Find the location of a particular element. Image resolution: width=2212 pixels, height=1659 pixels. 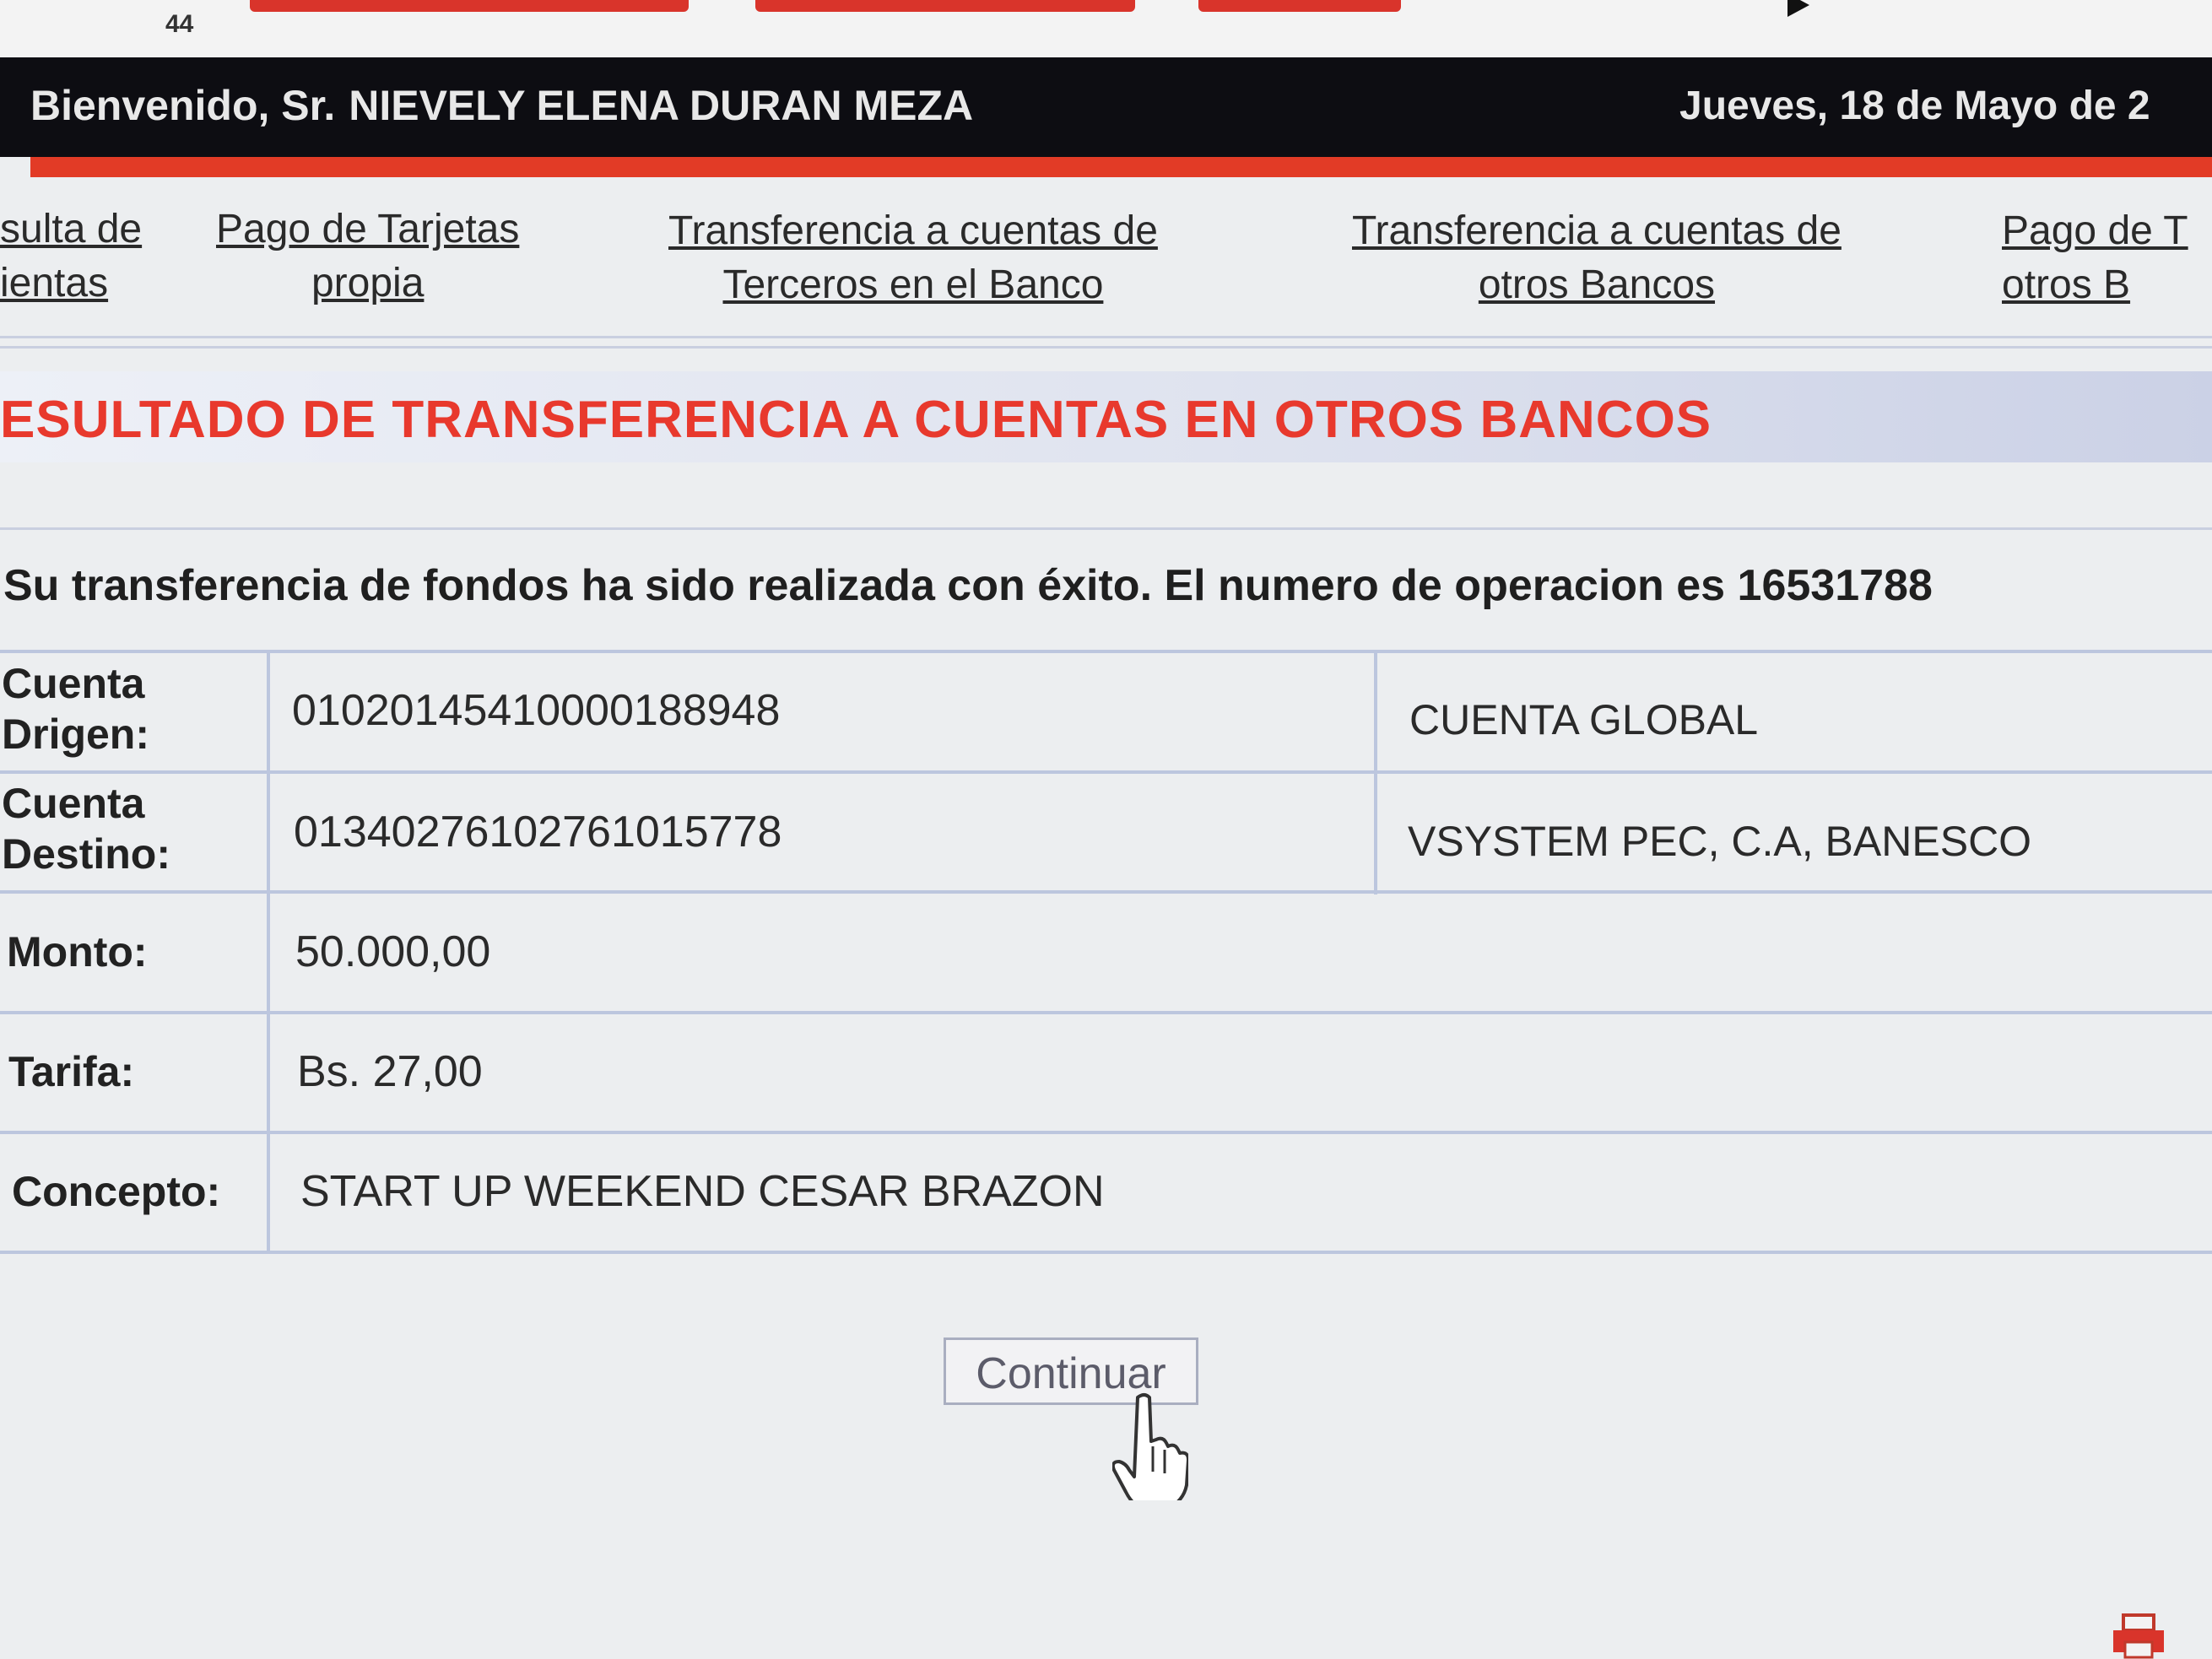

tab-count: 44 is located at coordinates (180, 24).